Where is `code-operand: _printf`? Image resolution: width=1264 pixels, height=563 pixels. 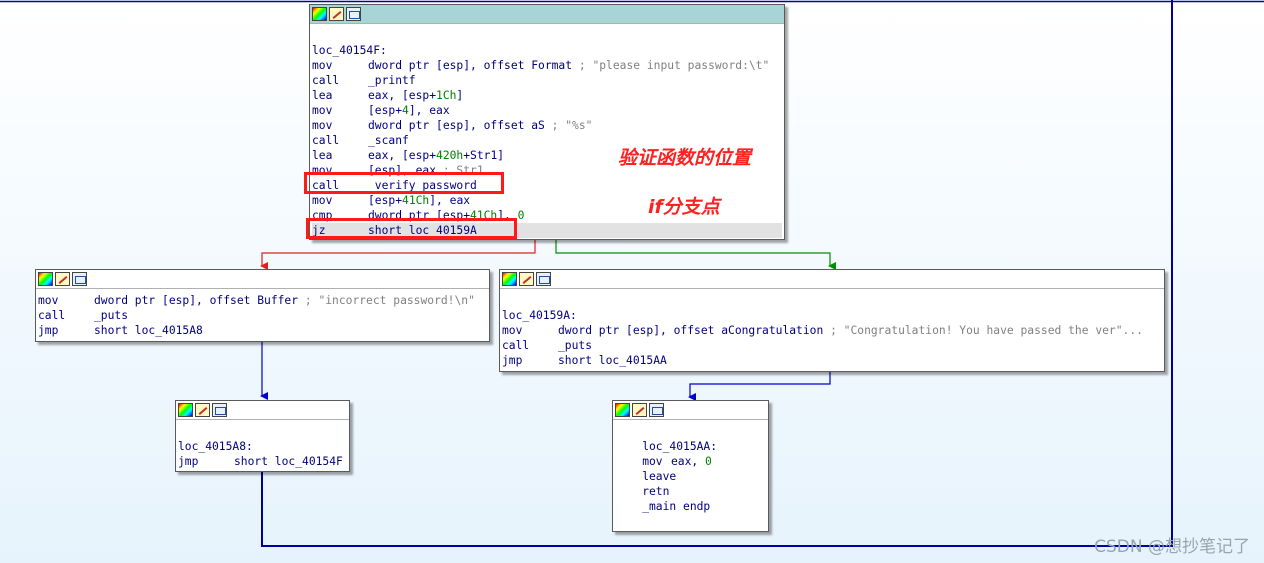
code-operand: _printf is located at coordinates (392, 80).